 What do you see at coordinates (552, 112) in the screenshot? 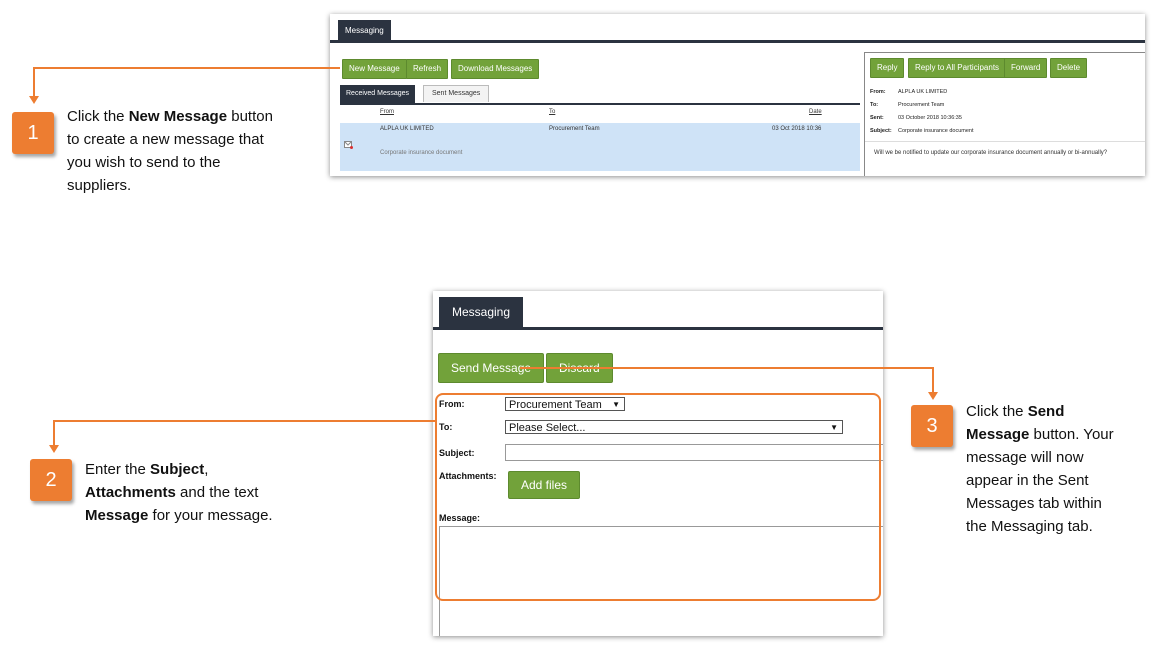
I see `column-header-to: To` at bounding box center [552, 112].